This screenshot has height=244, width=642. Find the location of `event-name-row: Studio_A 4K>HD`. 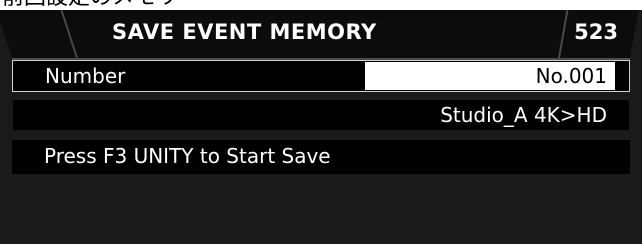

event-name-row: Studio_A 4K>HD is located at coordinates (321, 115).